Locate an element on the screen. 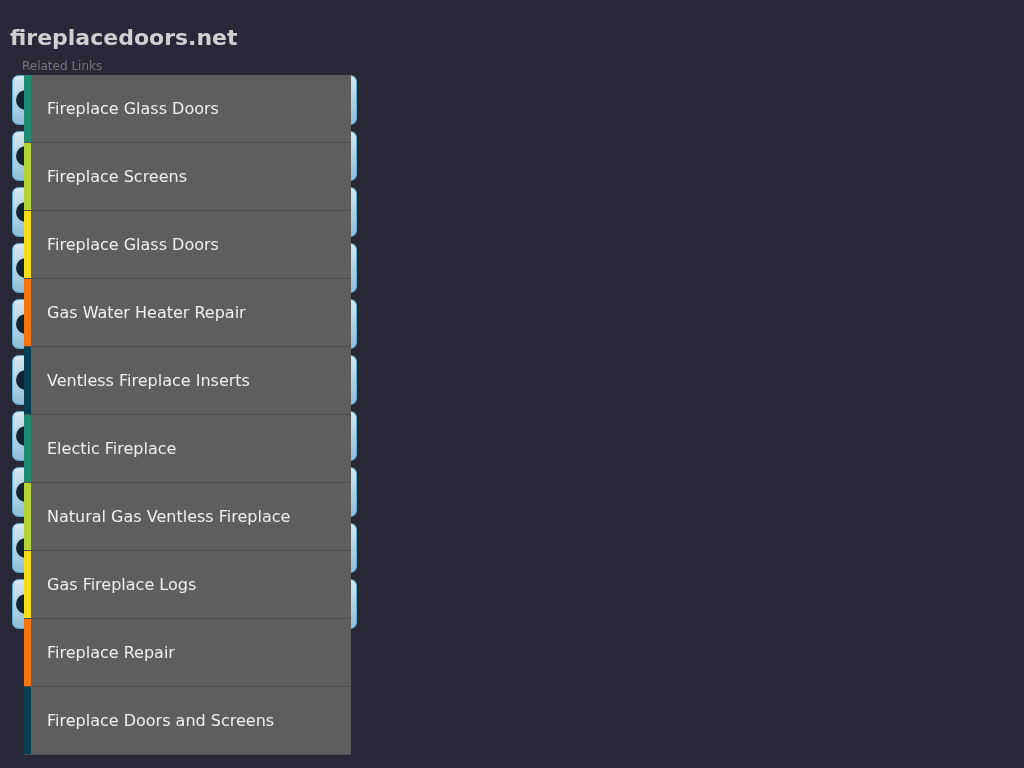 Image resolution: width=1024 pixels, height=768 pixels. related-link: Fireplace Screens is located at coordinates (187, 177).